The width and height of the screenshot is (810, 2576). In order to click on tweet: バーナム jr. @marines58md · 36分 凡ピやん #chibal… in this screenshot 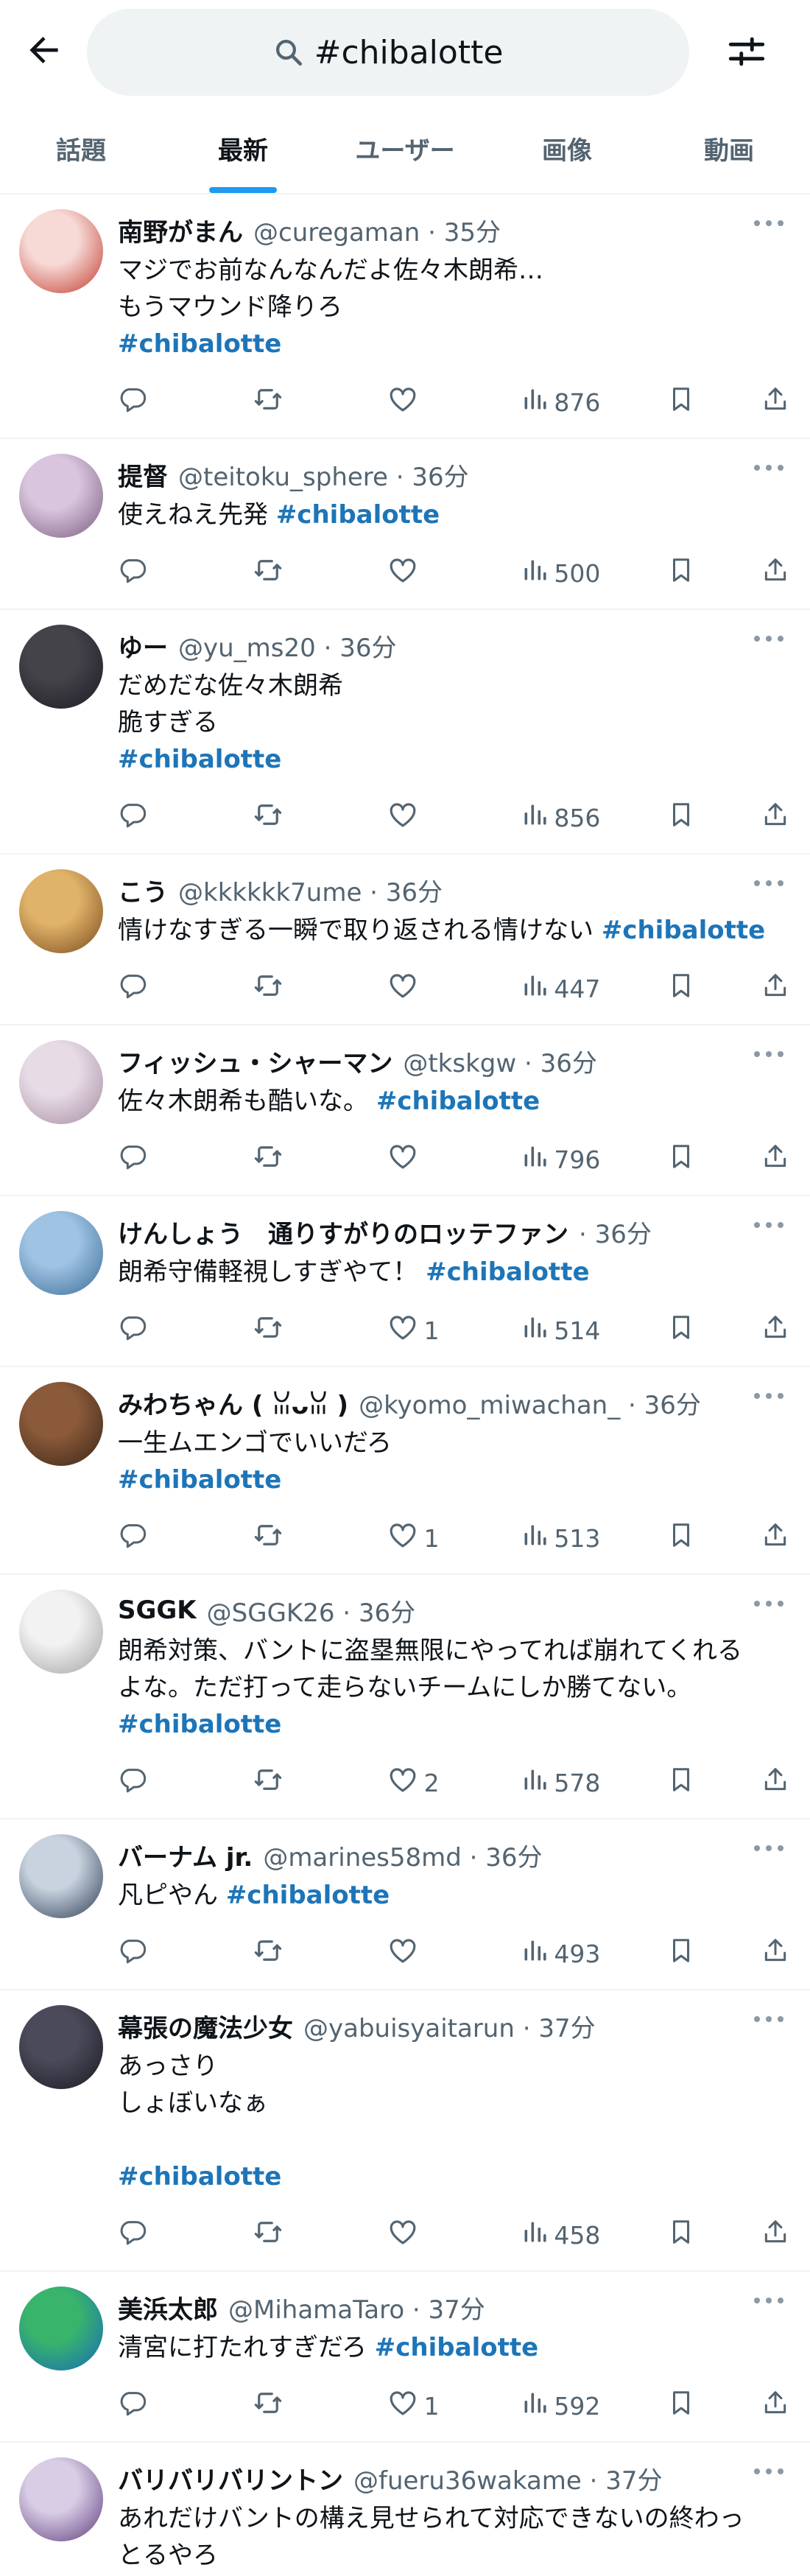, I will do `click(405, 1904)`.